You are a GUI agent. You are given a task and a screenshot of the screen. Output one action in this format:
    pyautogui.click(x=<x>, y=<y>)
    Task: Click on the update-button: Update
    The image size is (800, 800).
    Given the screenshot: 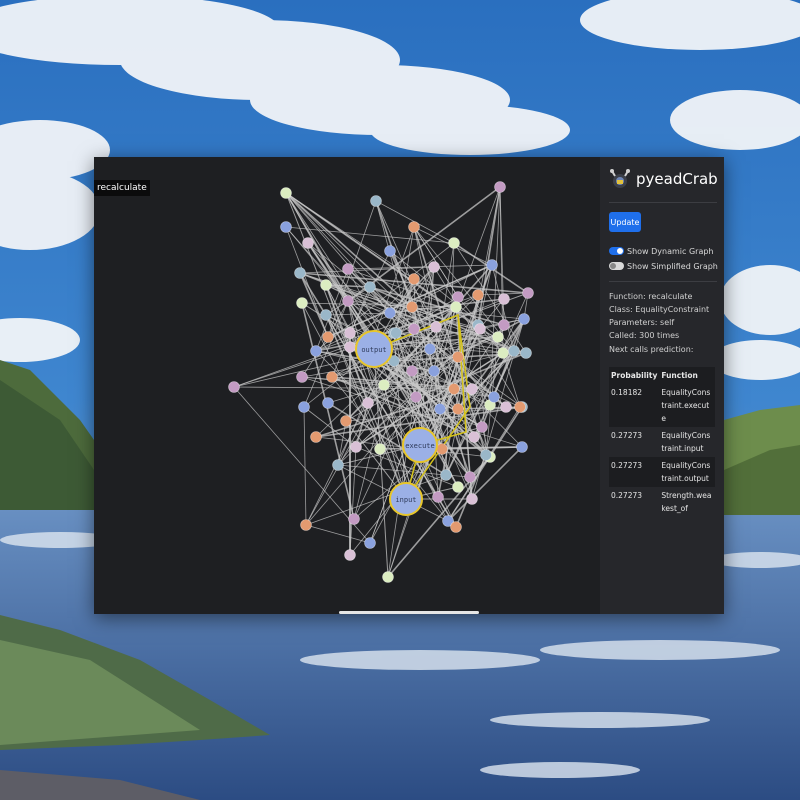 What is the action you would take?
    pyautogui.click(x=625, y=222)
    